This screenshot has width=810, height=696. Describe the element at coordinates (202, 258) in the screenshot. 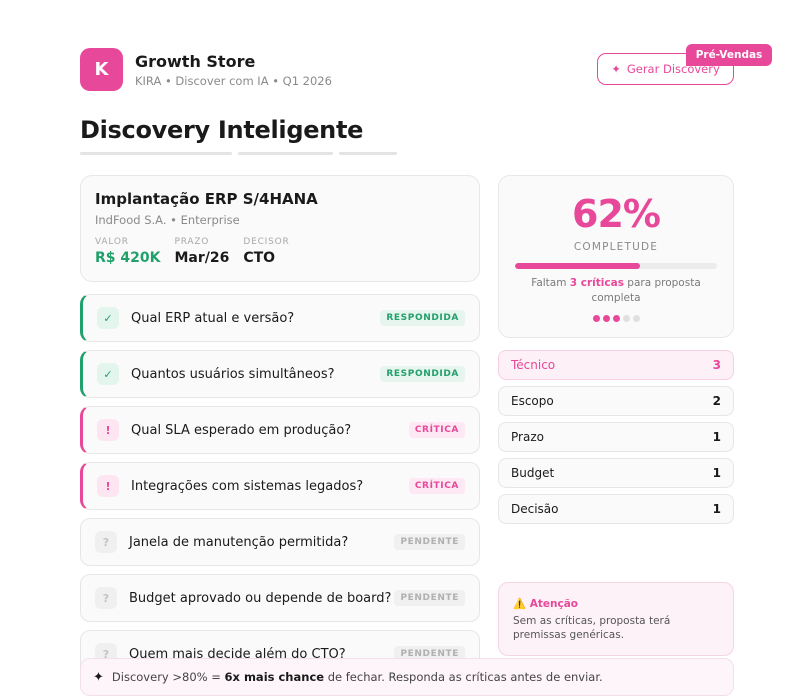

I see `metric-value: Mar/26` at that location.